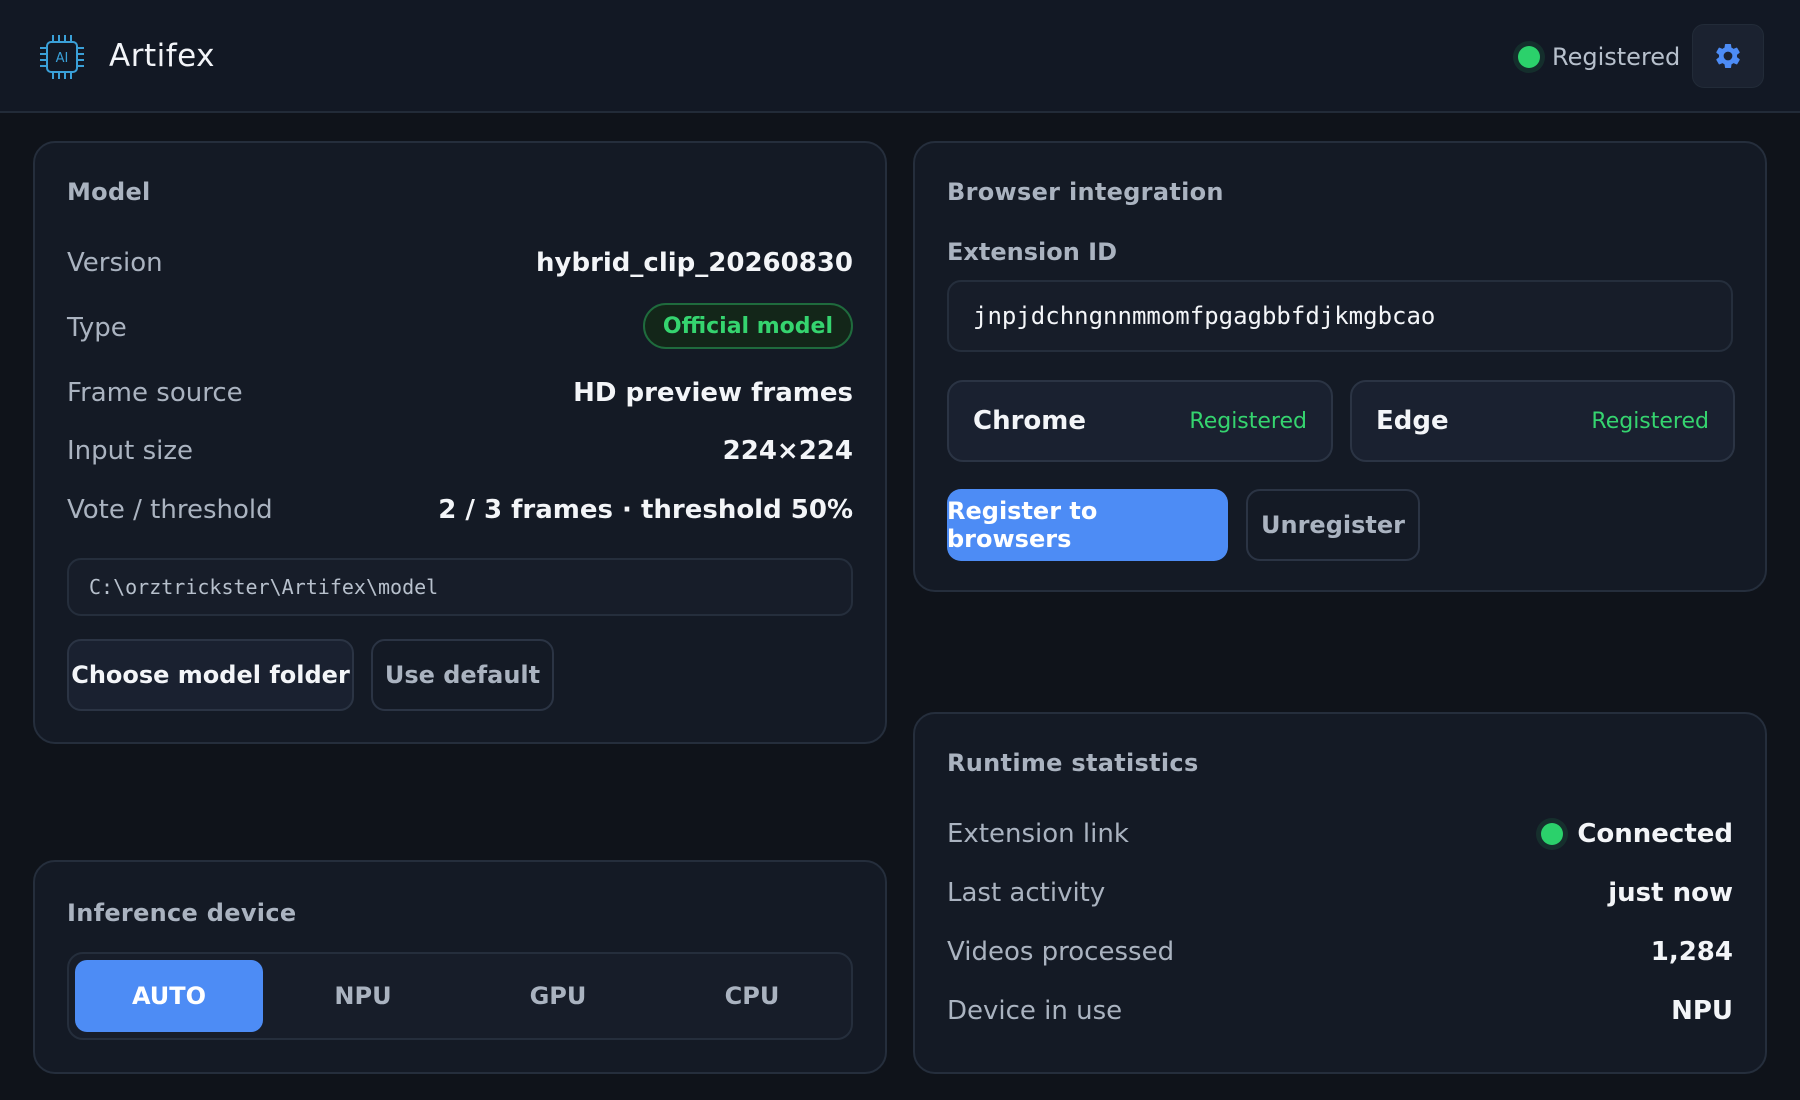  I want to click on device-option-npu: NPU, so click(363, 996).